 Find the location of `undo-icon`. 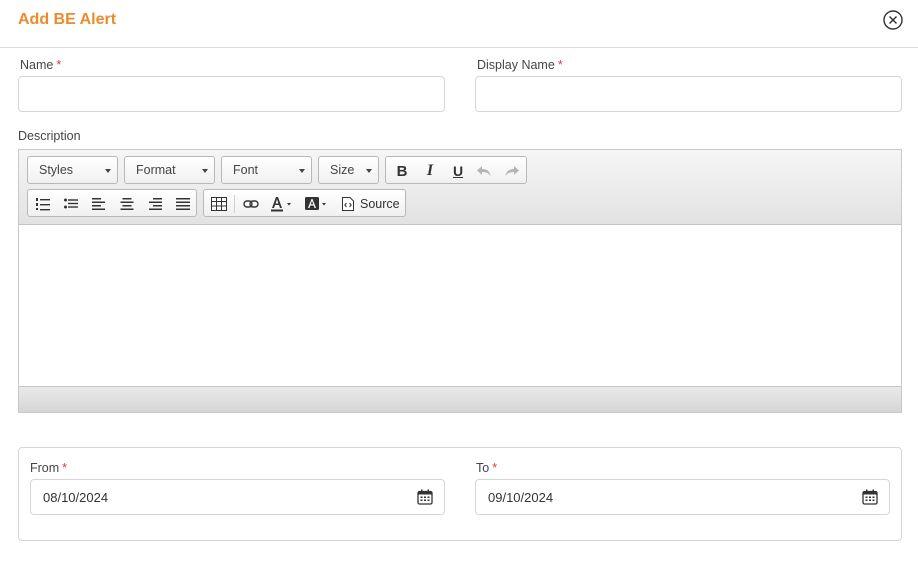

undo-icon is located at coordinates (484, 171).